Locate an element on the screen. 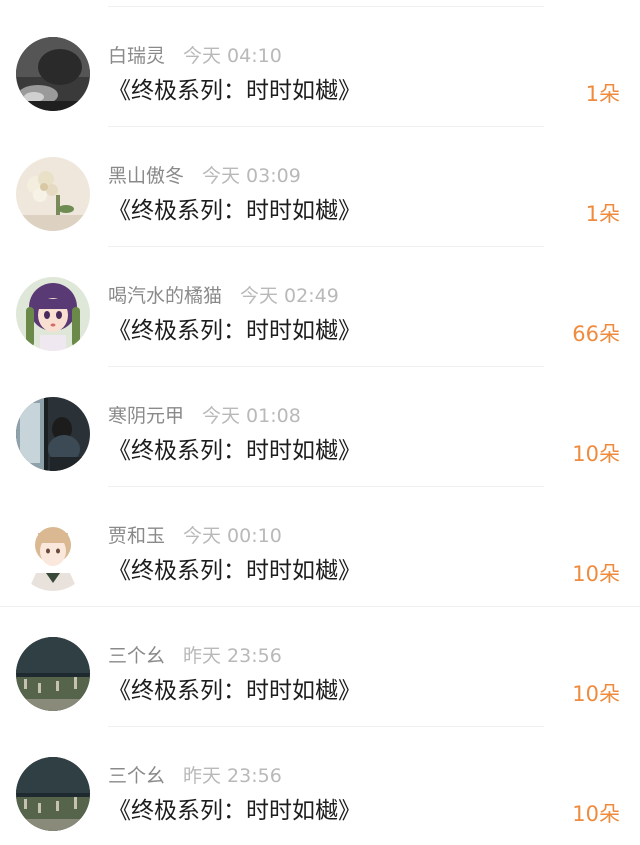 The width and height of the screenshot is (640, 845). username: 贾和玉 is located at coordinates (136, 536).